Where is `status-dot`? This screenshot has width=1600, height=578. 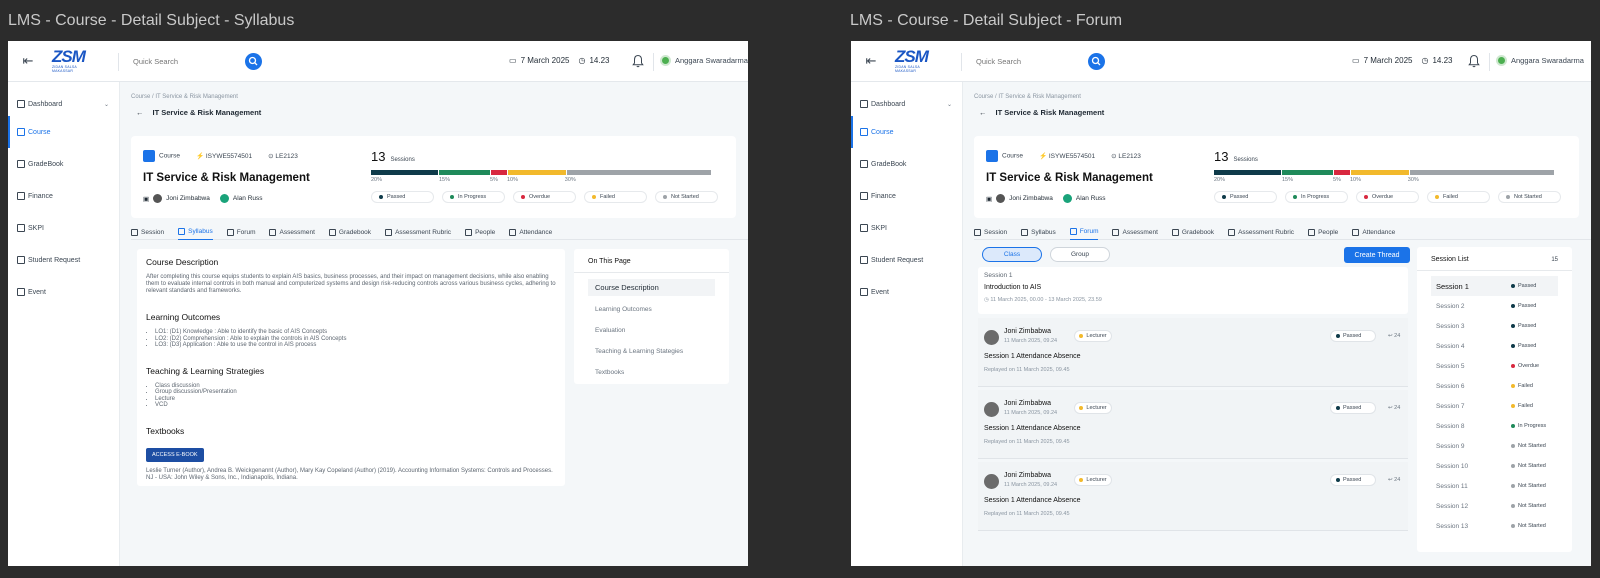
status-dot is located at coordinates (1513, 446).